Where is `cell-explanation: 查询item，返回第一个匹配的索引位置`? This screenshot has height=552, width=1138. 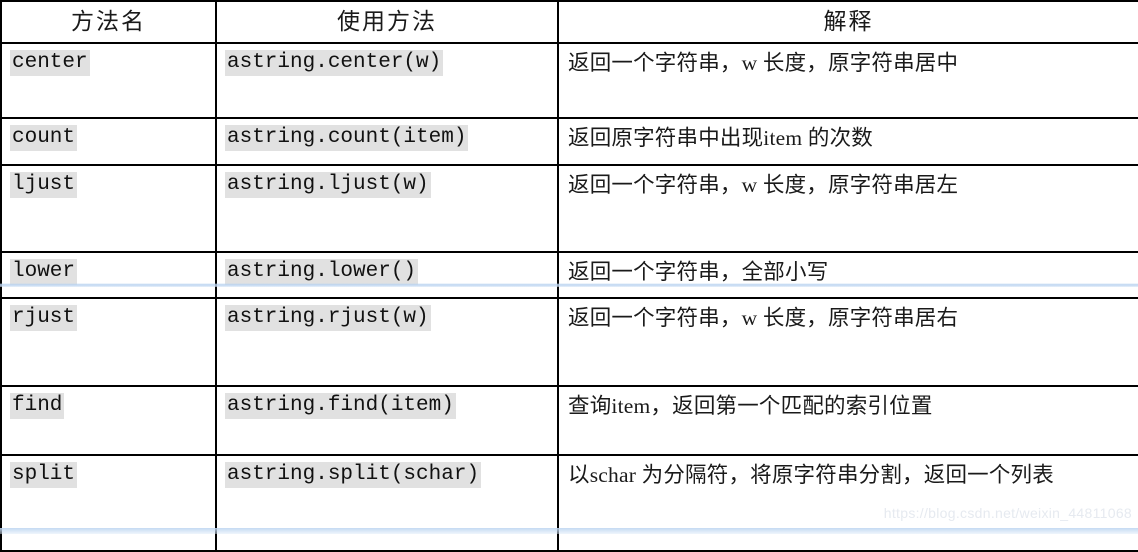 cell-explanation: 查询item，返回第一个匹配的索引位置 is located at coordinates (847, 420).